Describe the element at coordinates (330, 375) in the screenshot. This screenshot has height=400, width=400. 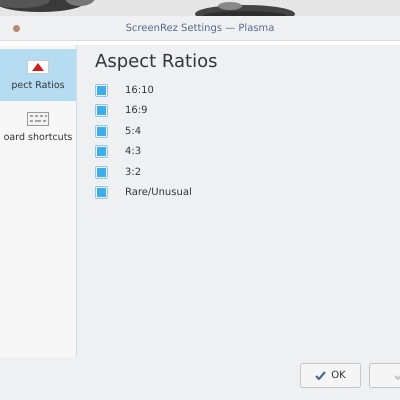
I see `ok-button: OK` at that location.